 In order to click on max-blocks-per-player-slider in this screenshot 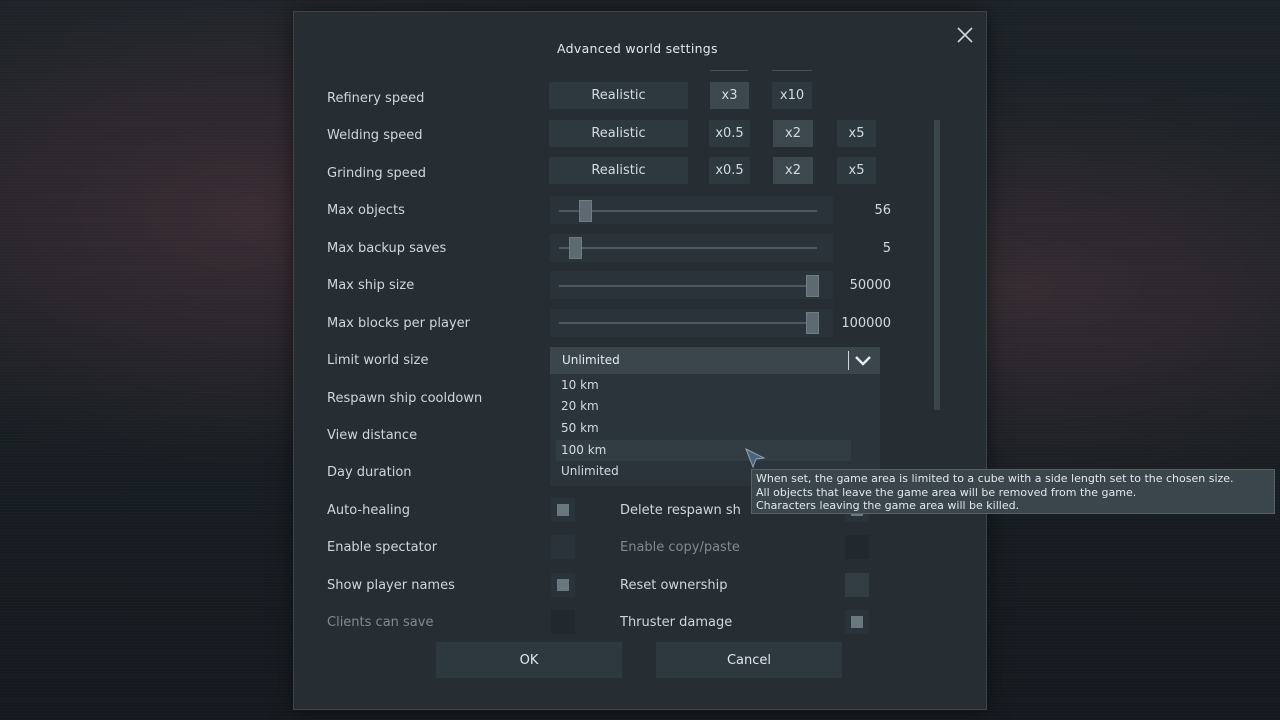, I will do `click(688, 323)`.